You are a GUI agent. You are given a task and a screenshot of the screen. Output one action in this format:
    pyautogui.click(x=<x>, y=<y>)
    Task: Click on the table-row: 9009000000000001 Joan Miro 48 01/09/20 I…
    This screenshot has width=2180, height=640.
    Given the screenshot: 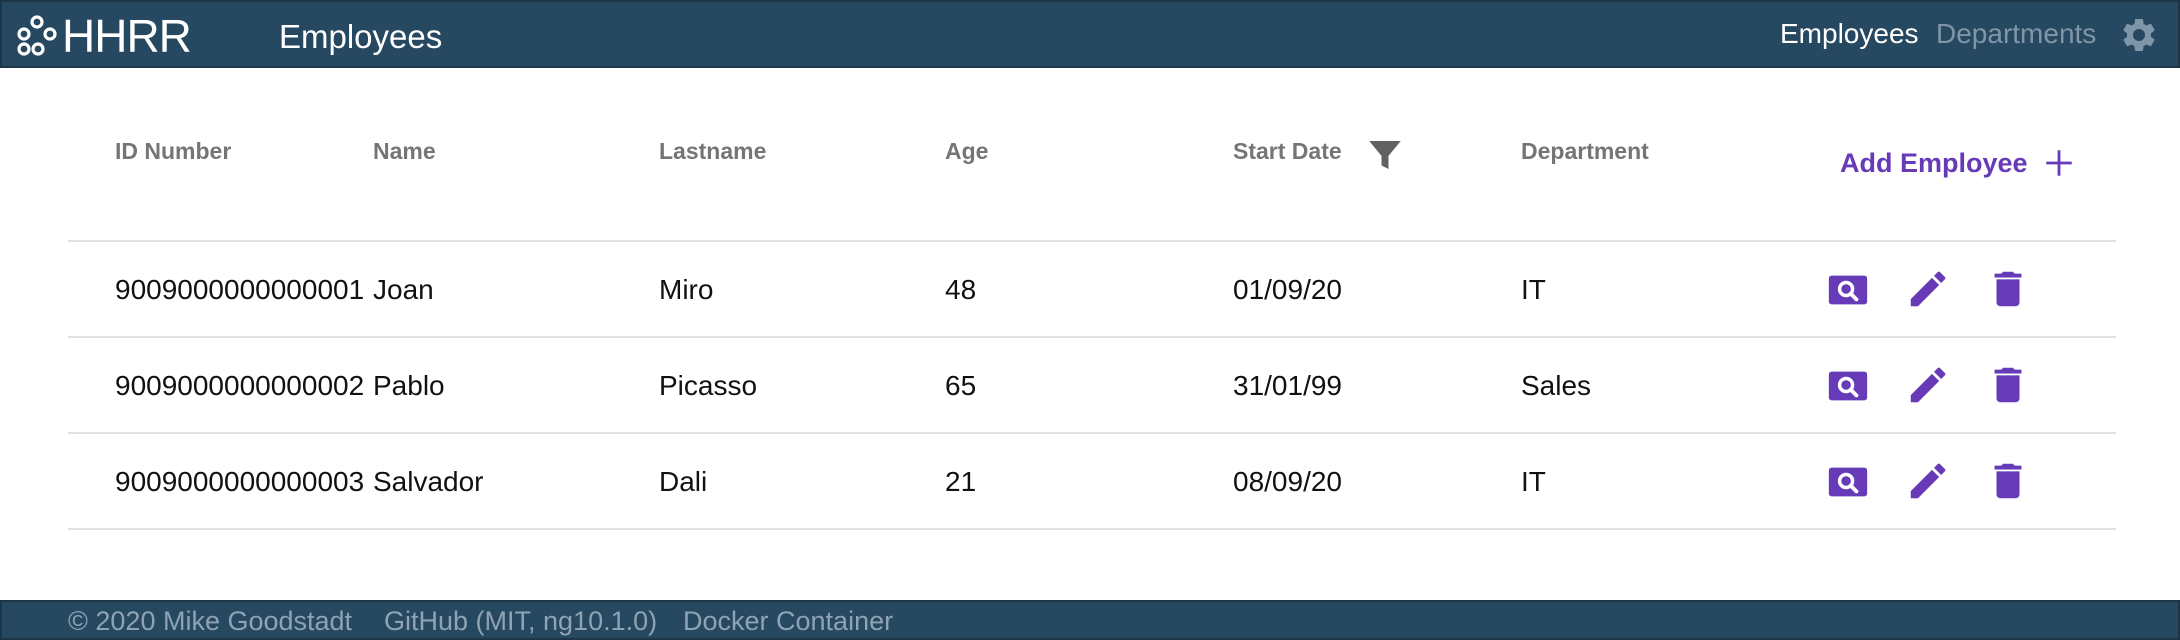 What is the action you would take?
    pyautogui.click(x=1092, y=290)
    